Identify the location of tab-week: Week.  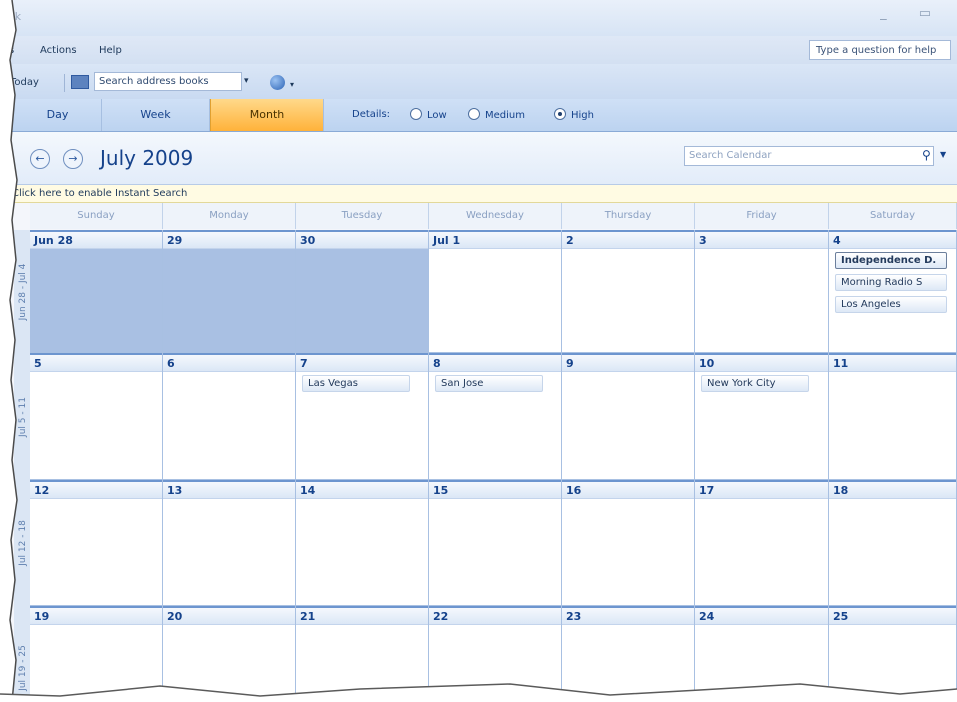
(156, 115).